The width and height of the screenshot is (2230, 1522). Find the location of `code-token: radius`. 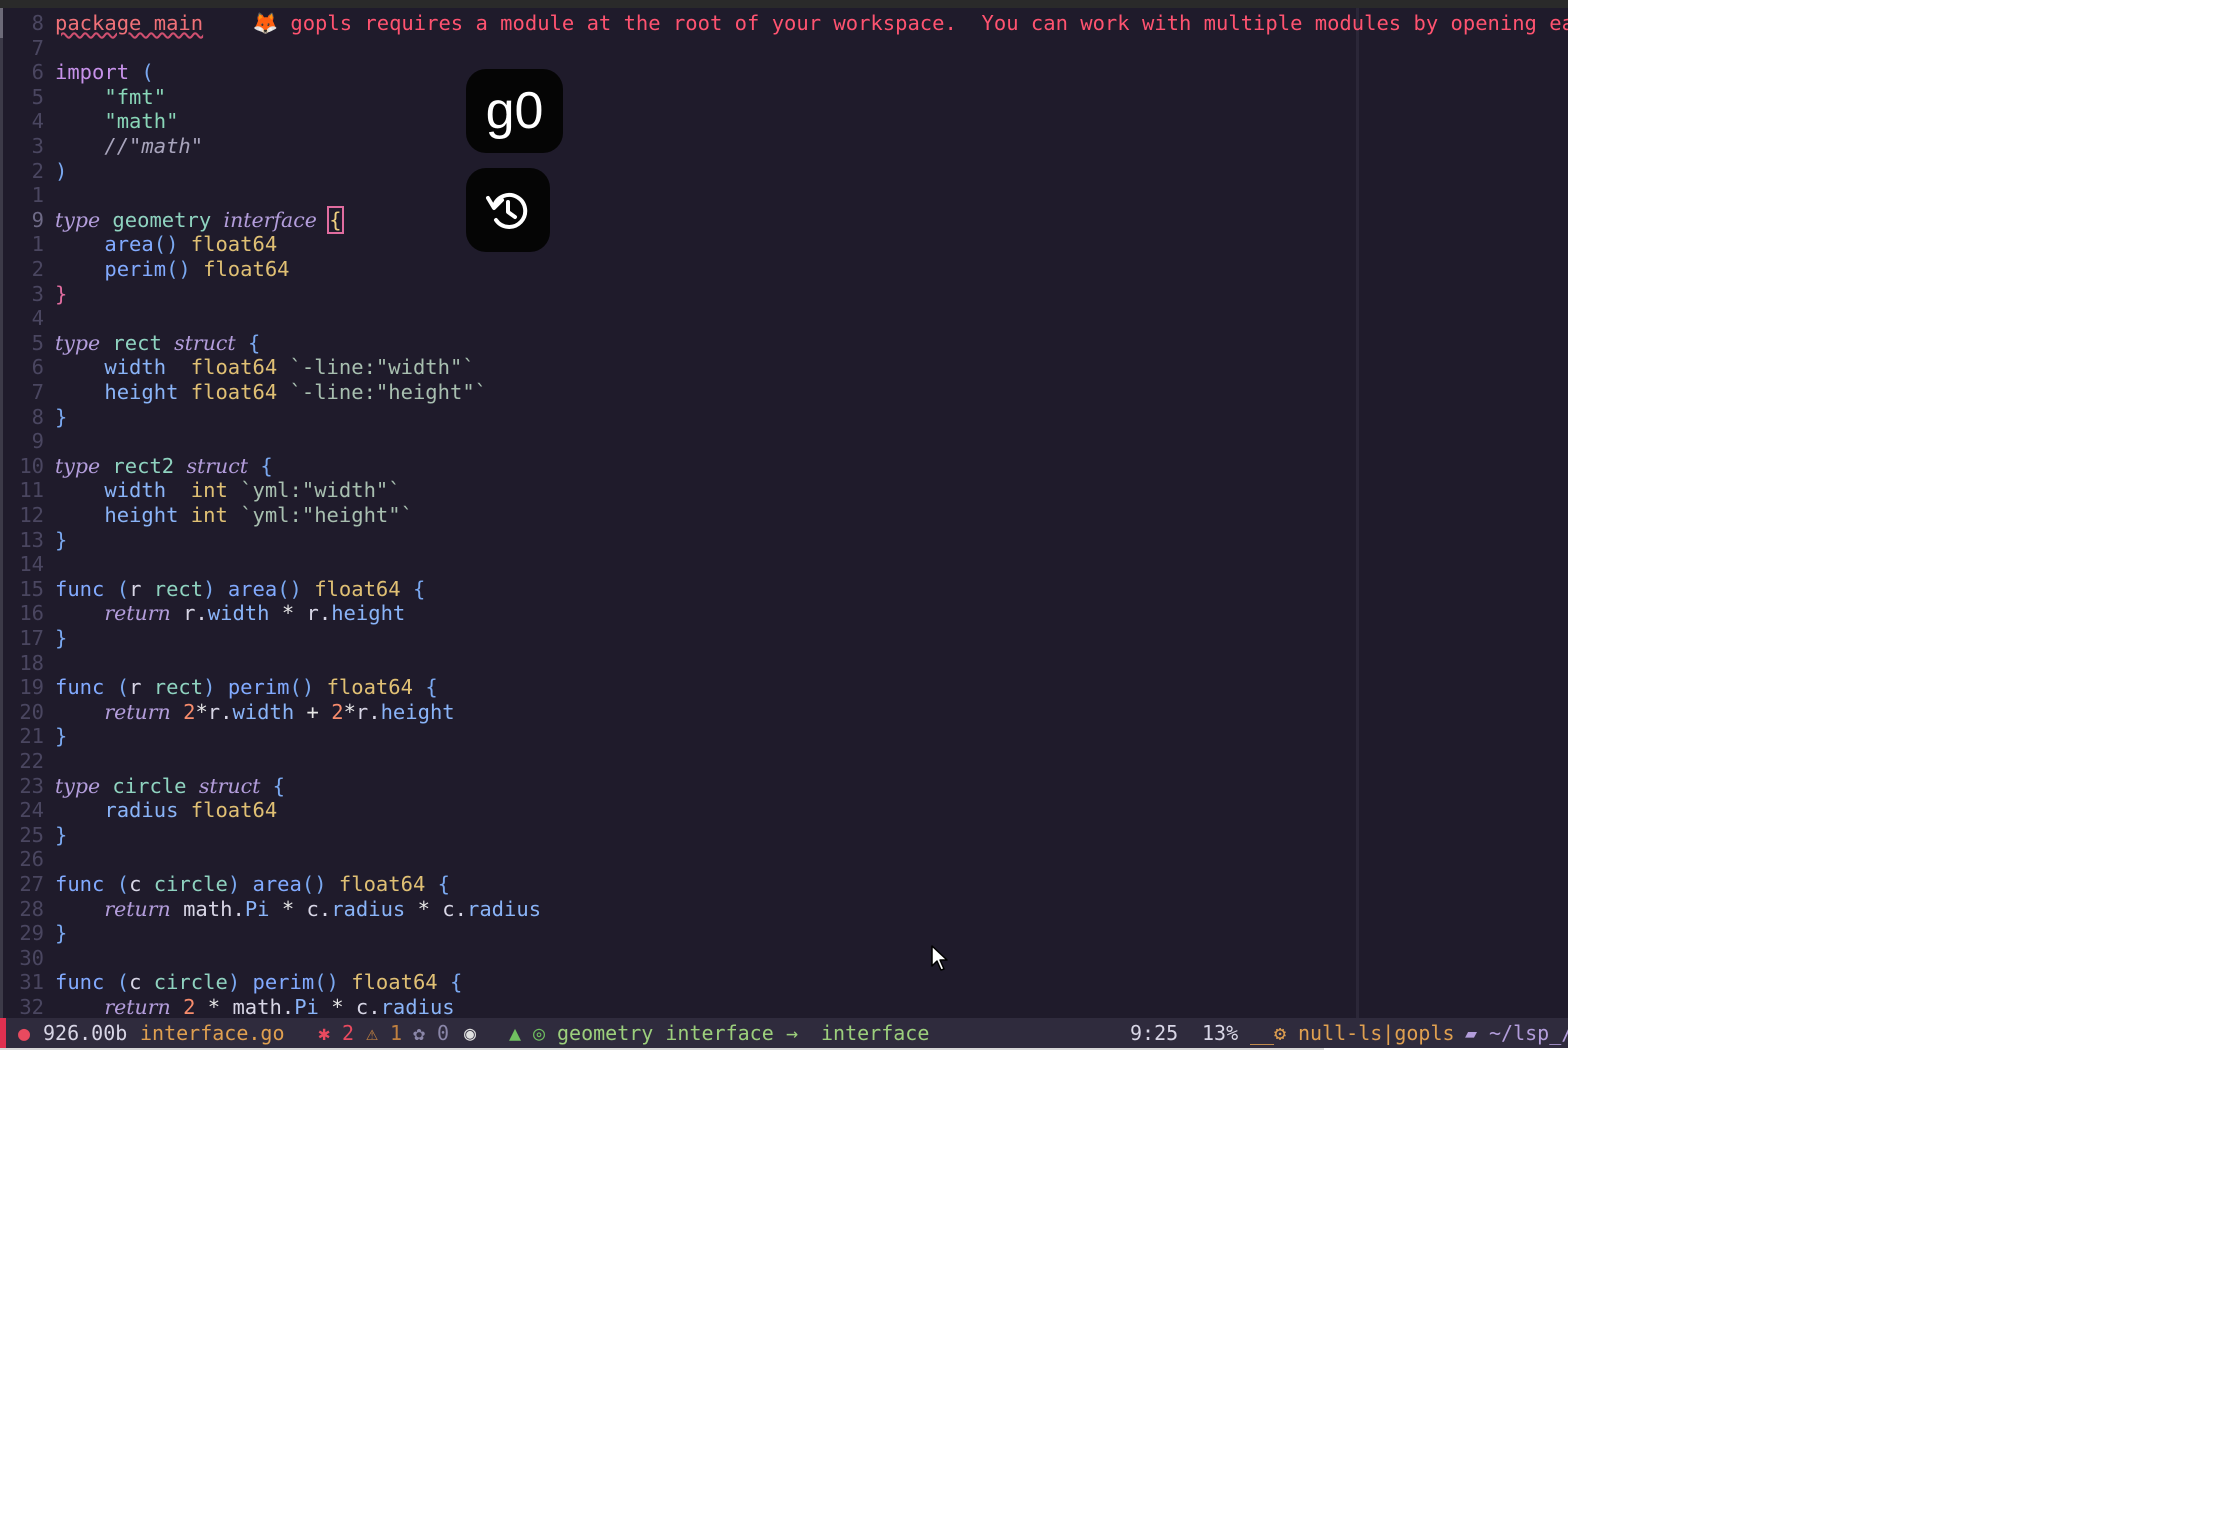

code-token: radius is located at coordinates (141, 810).